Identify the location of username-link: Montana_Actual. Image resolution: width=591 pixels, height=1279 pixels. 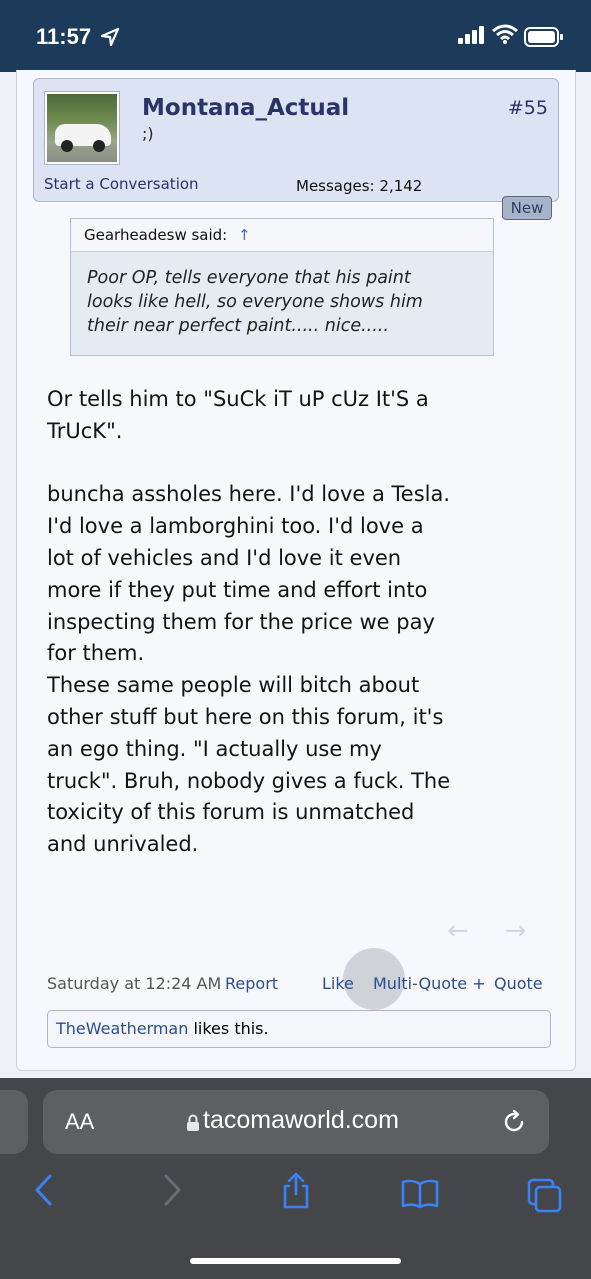
(245, 108).